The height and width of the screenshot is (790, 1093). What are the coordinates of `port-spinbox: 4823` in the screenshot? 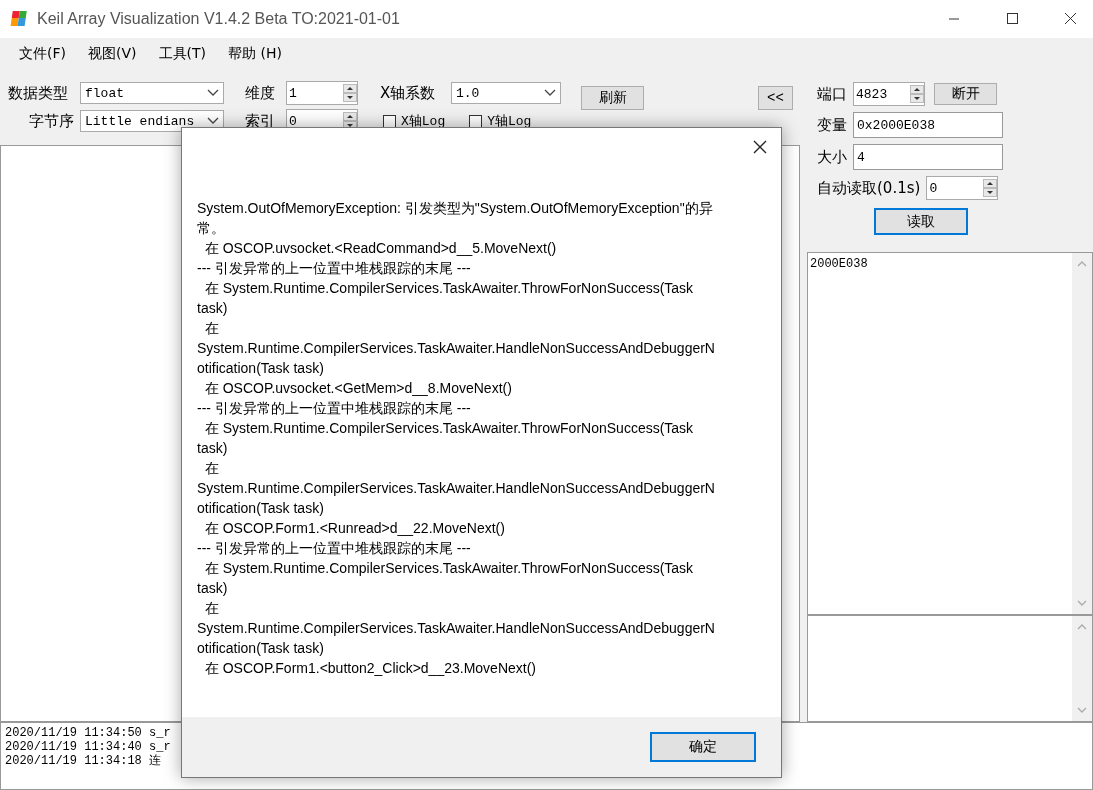 It's located at (889, 94).